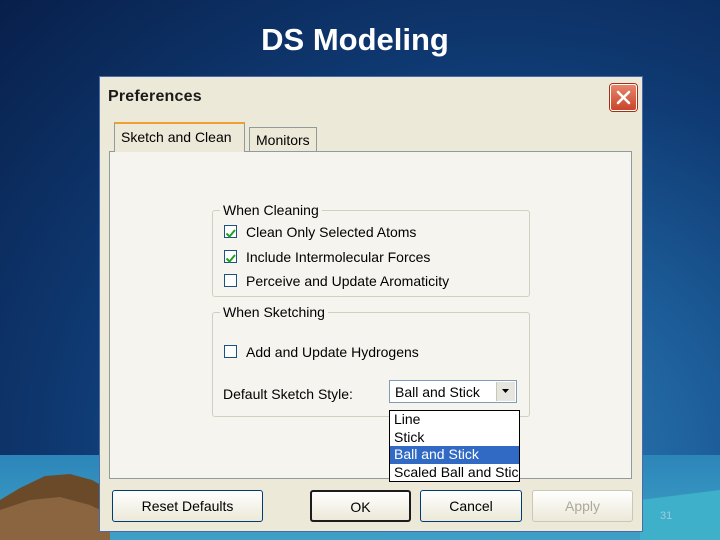  I want to click on dialog-title: Preferences, so click(155, 96).